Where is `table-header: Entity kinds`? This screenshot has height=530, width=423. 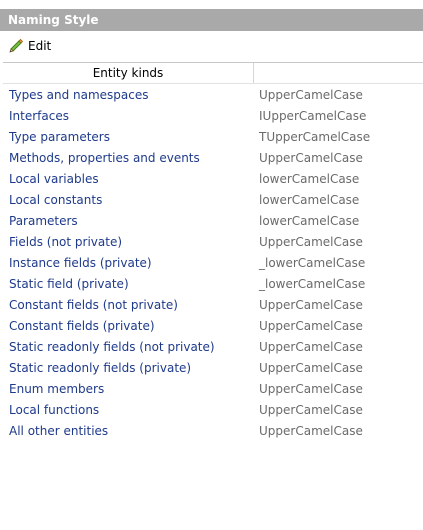
table-header: Entity kinds is located at coordinates (213, 73).